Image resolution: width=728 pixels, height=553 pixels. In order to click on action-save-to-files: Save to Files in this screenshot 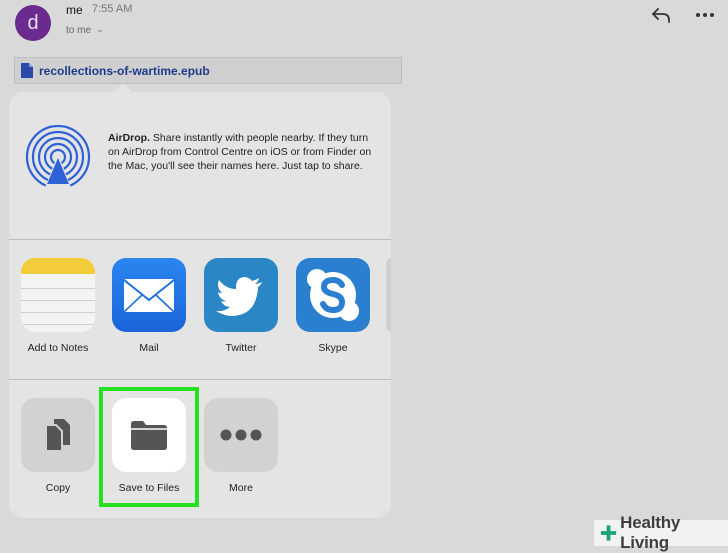, I will do `click(149, 446)`.